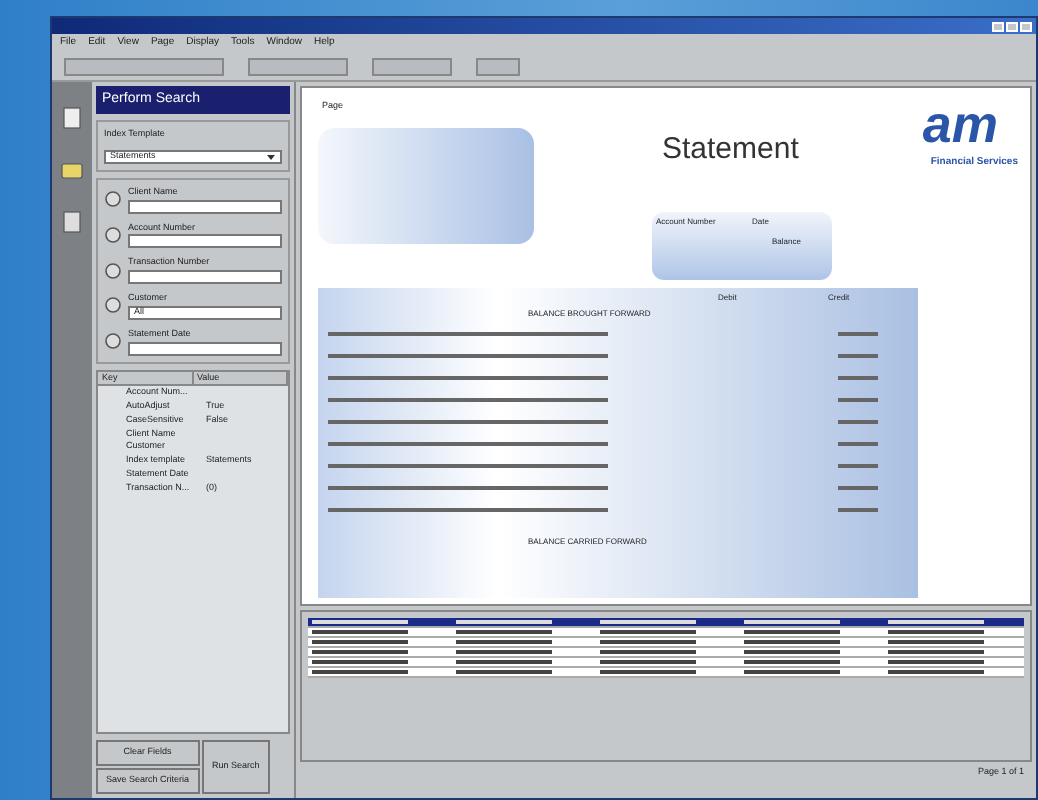 Image resolution: width=1038 pixels, height=800 pixels. I want to click on maximize-button, so click(1012, 26).